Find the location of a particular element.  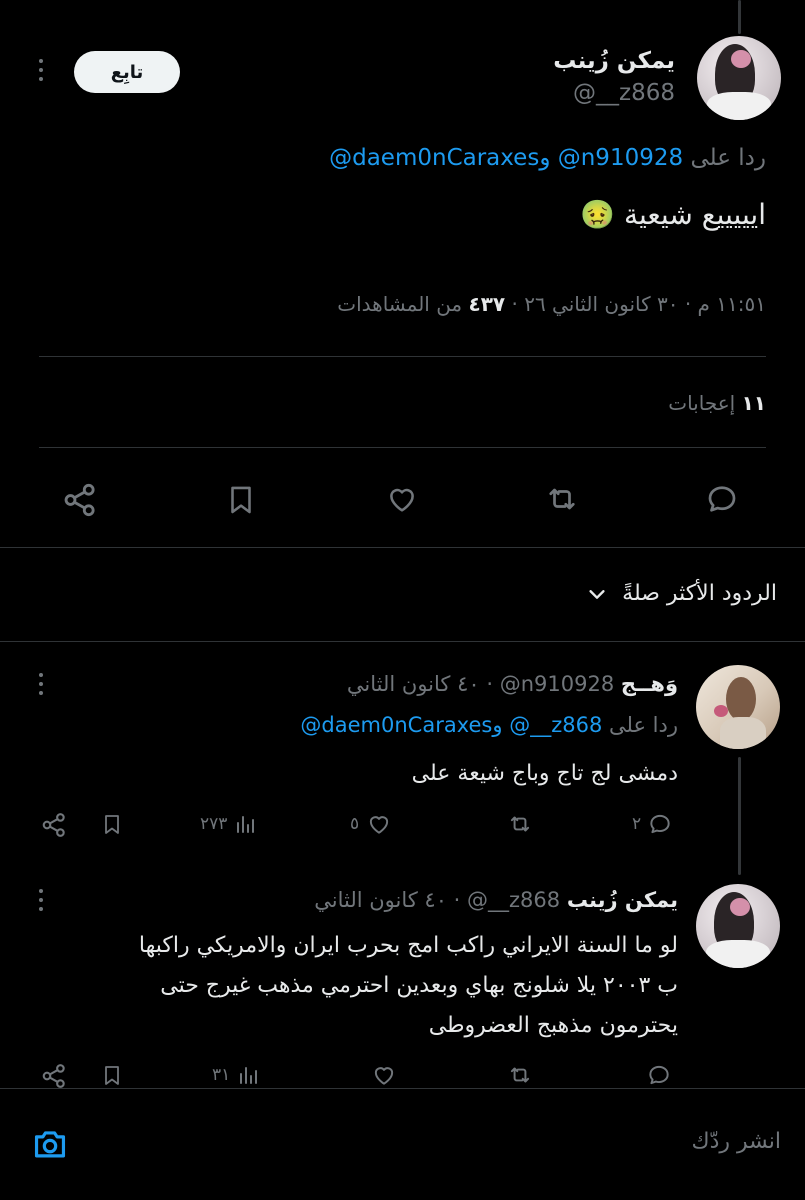

follow-button-label: تابِع is located at coordinates (127, 72).